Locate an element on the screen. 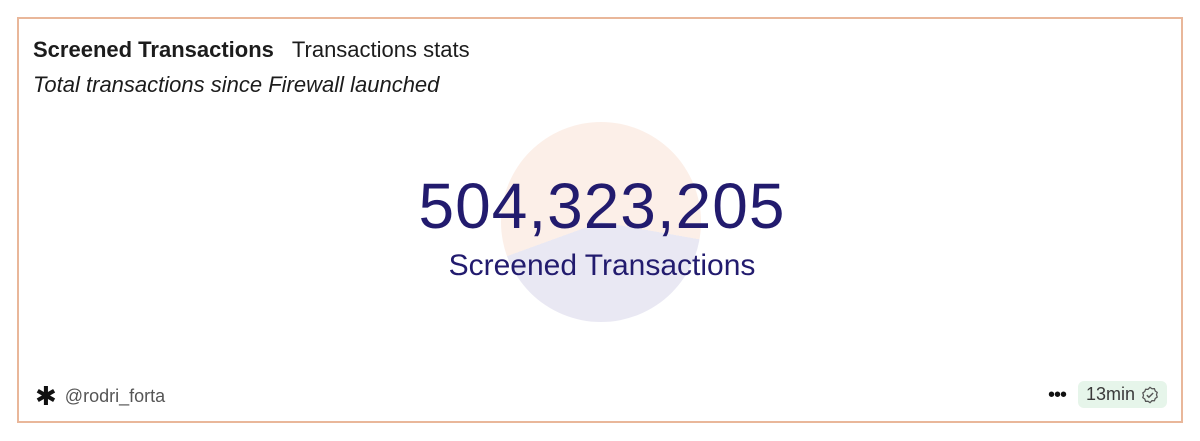  metric-label: Screened Transactions is located at coordinates (602, 265).